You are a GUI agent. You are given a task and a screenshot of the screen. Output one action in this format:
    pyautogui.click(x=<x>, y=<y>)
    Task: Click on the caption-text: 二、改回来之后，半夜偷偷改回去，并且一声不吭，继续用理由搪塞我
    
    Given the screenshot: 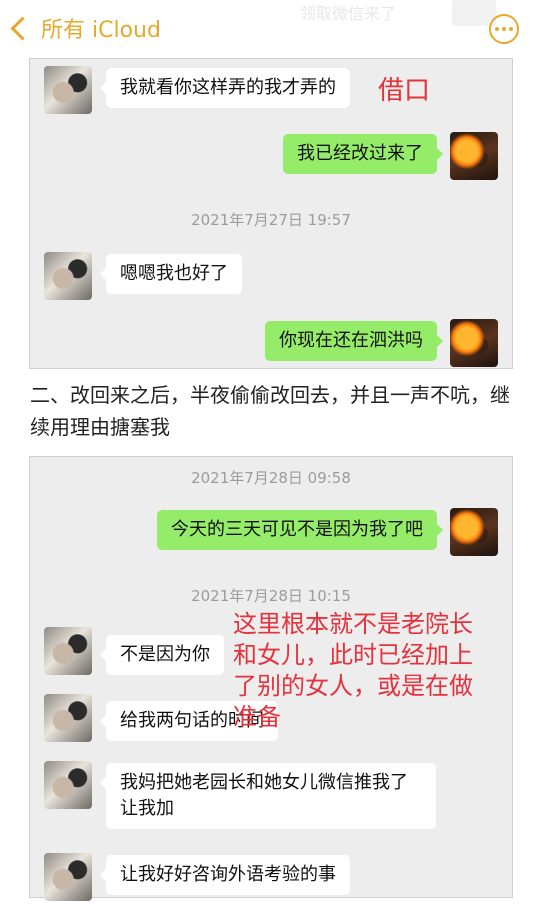 What is the action you would take?
    pyautogui.click(x=270, y=411)
    